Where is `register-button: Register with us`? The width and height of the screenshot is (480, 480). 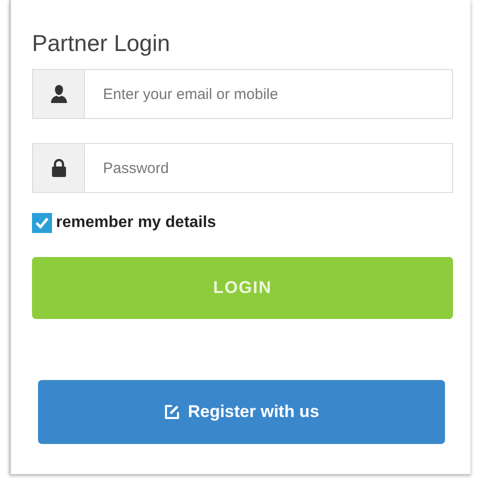
register-button: Register with us is located at coordinates (241, 412).